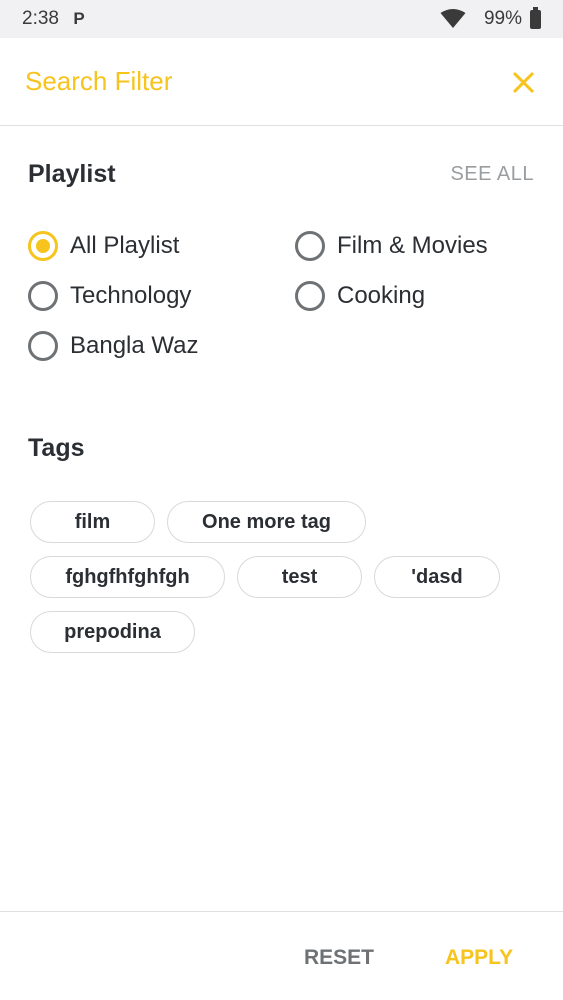  Describe the element at coordinates (479, 958) in the screenshot. I see `apply-button: APPLY` at that location.